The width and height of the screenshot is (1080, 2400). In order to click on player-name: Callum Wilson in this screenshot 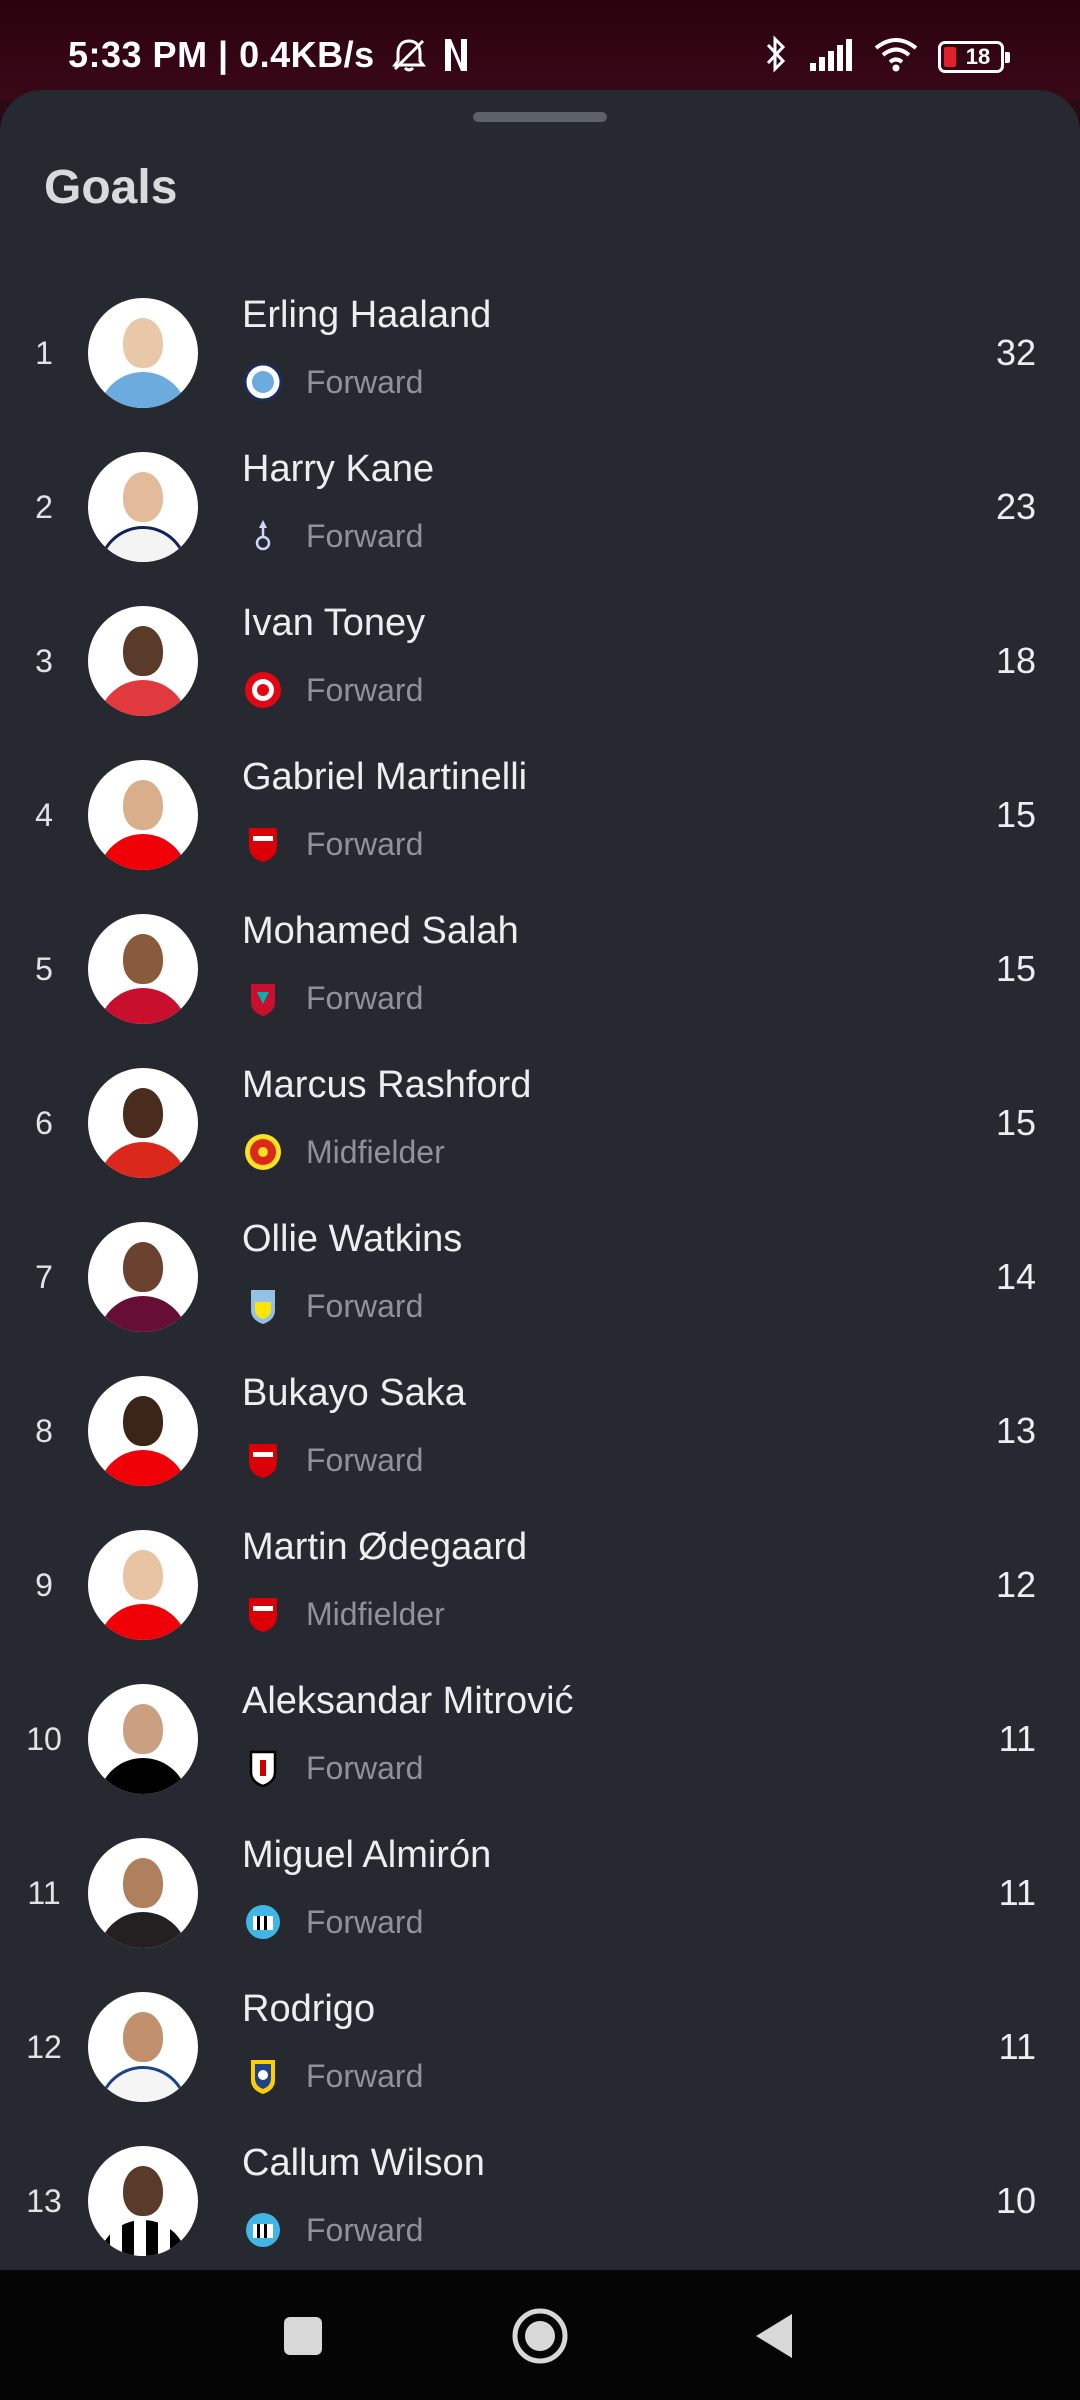, I will do `click(363, 2163)`.